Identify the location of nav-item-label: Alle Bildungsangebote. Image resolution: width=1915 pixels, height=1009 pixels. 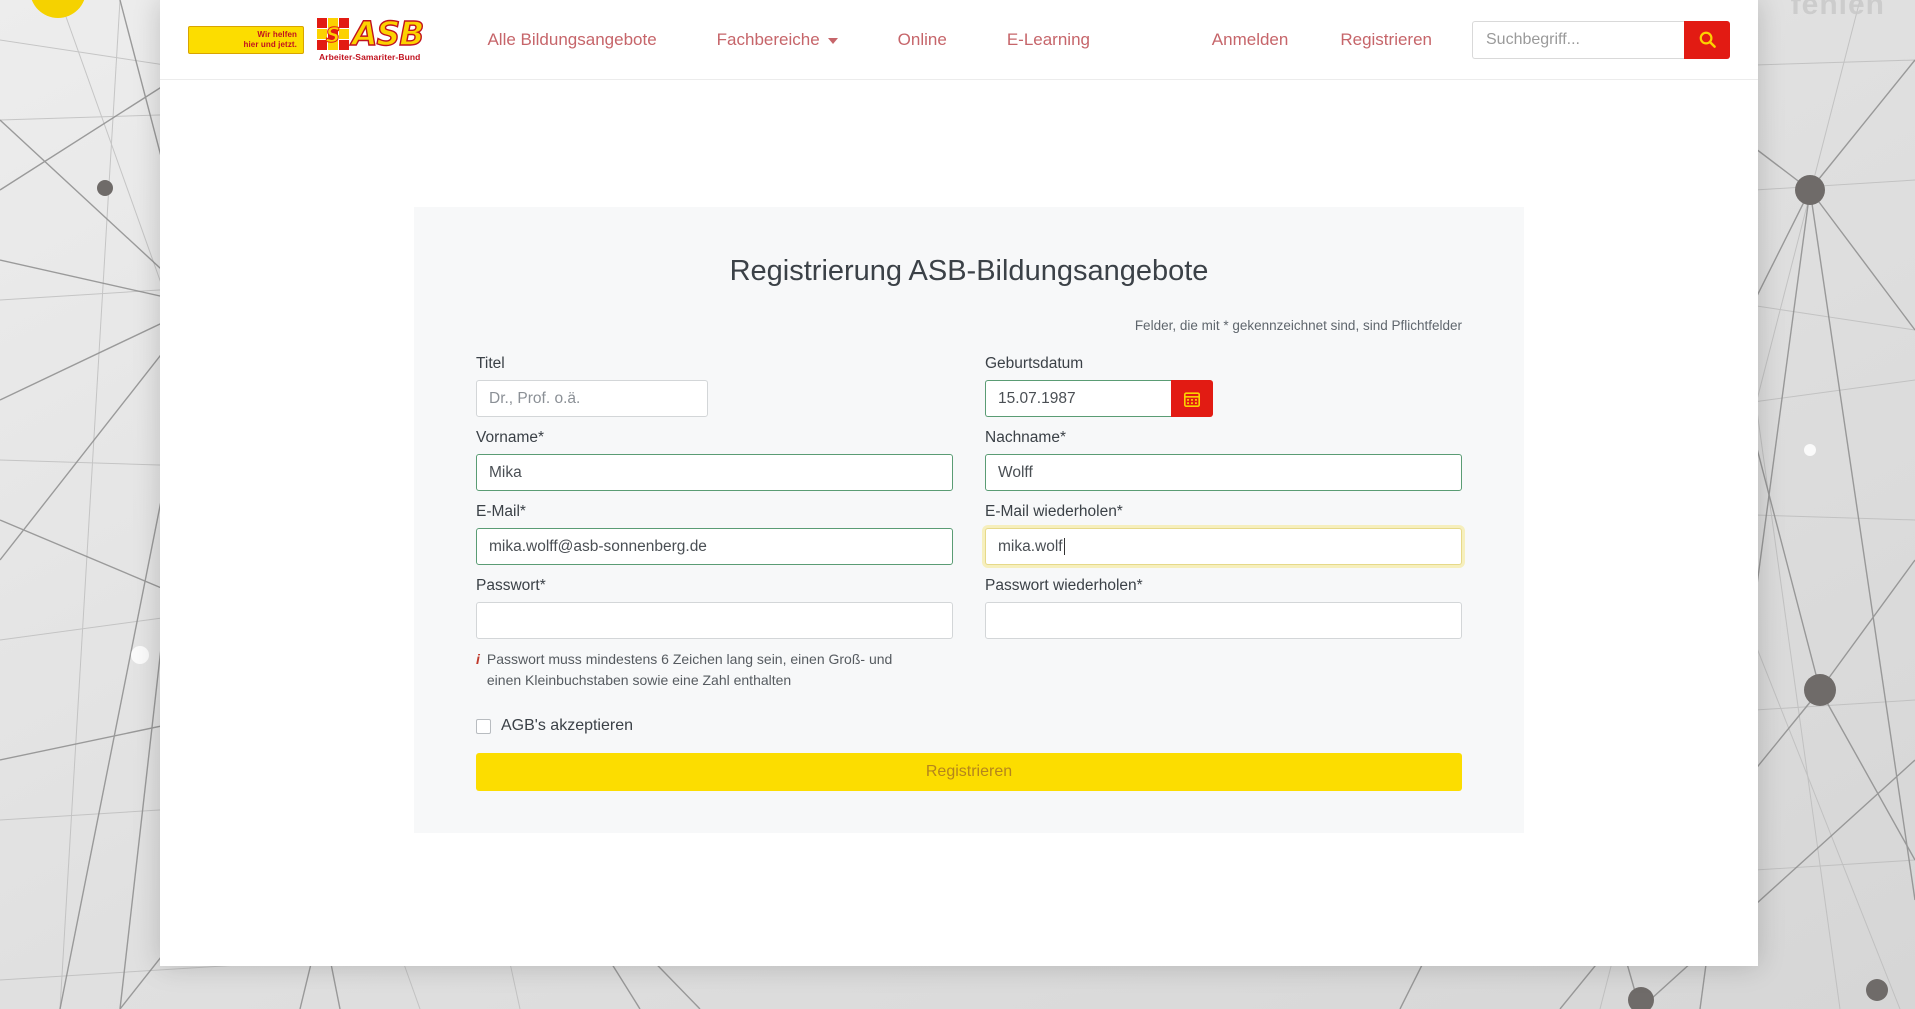
(572, 39).